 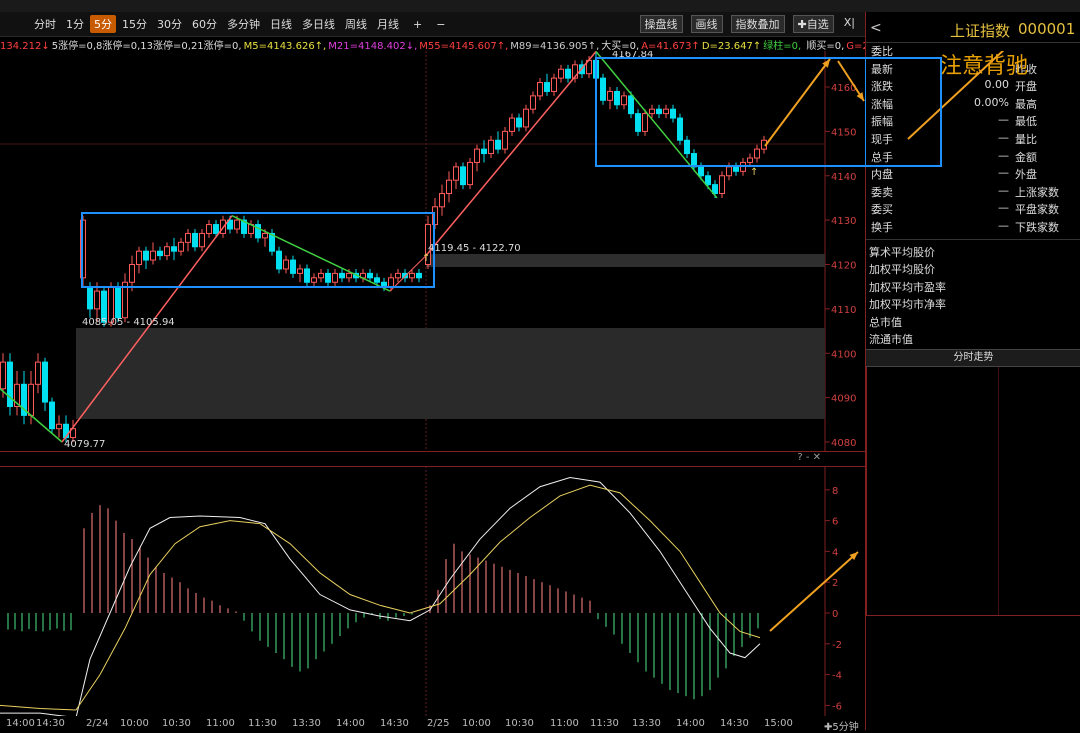 I want to click on price-label: 4130, so click(x=843, y=221).